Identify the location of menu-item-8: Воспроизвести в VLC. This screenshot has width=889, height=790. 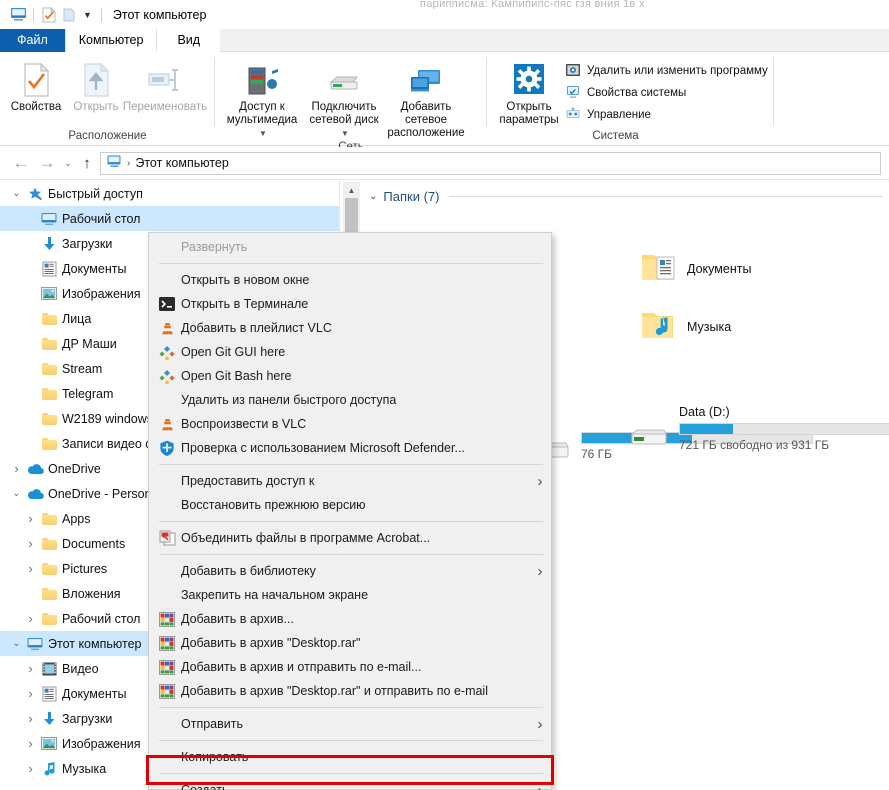
(350, 424).